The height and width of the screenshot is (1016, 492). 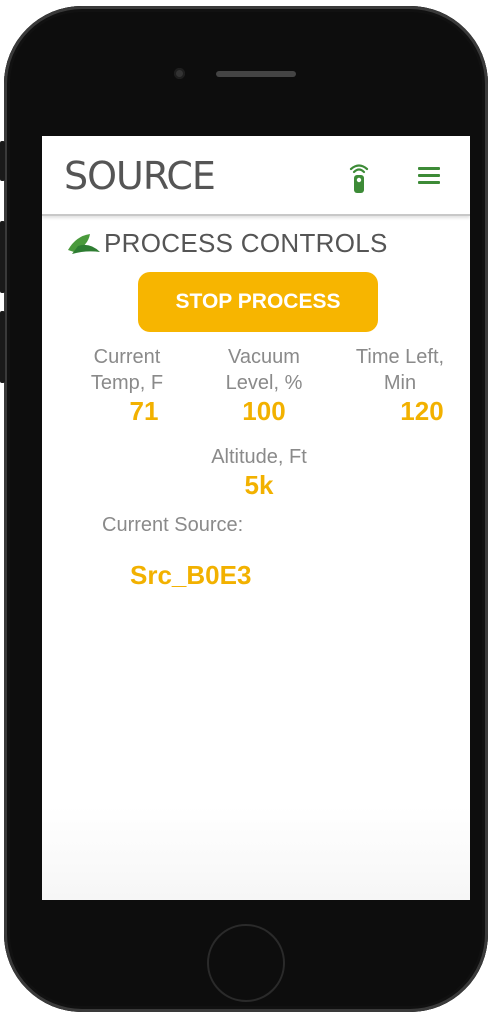 What do you see at coordinates (173, 525) in the screenshot?
I see `current-source-label: Current Source:` at bounding box center [173, 525].